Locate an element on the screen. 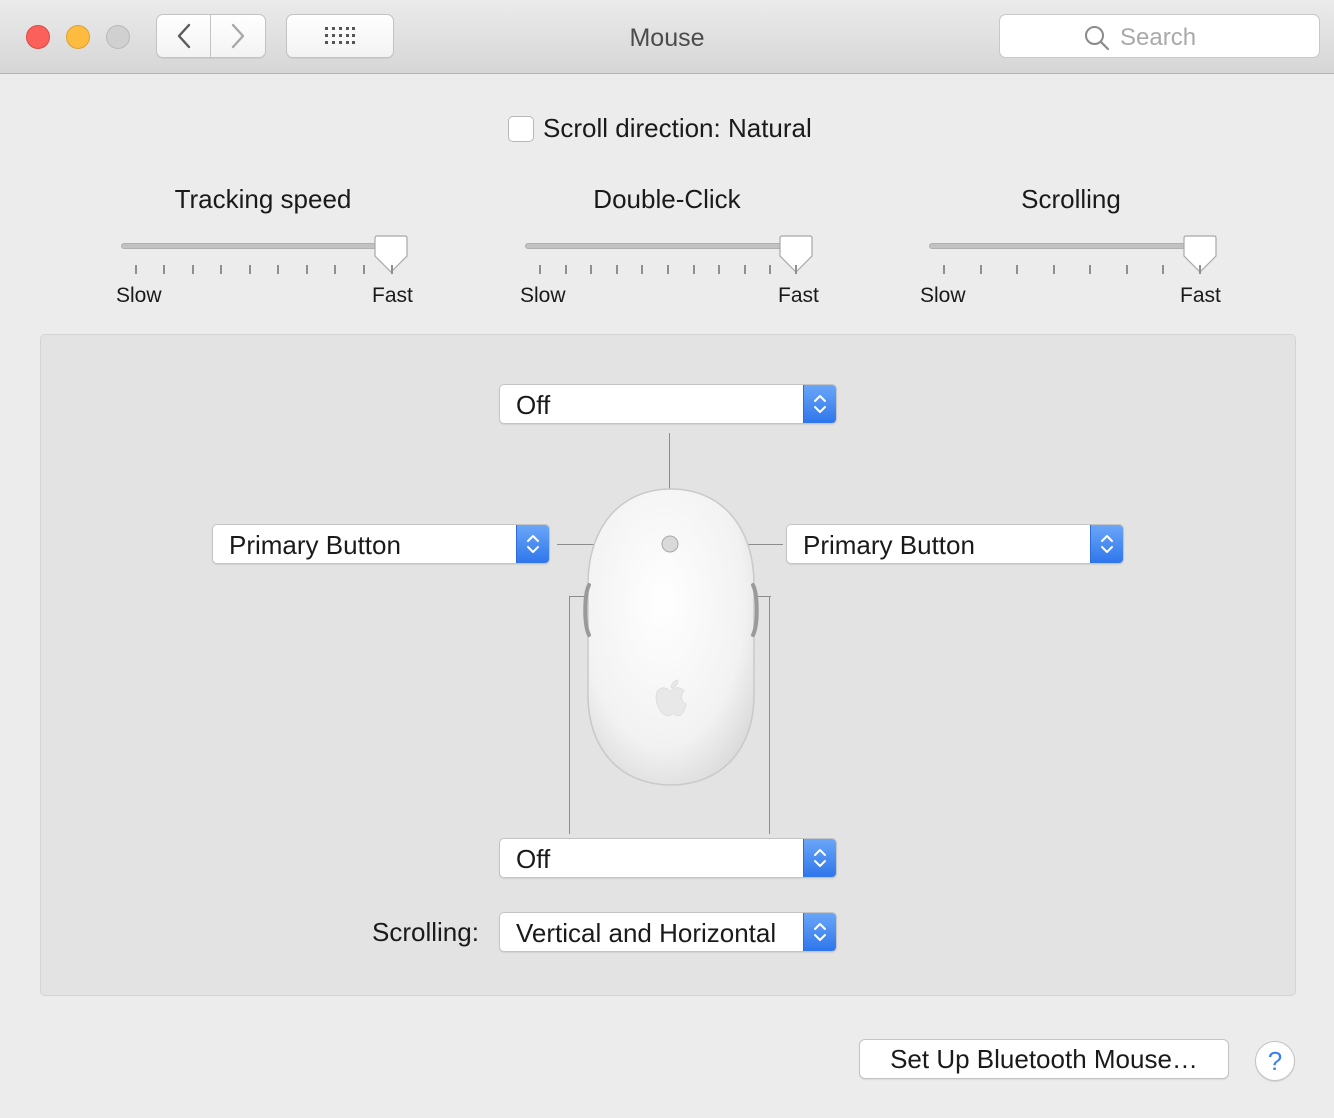 This screenshot has width=1334, height=1118. mouse-image is located at coordinates (671, 637).